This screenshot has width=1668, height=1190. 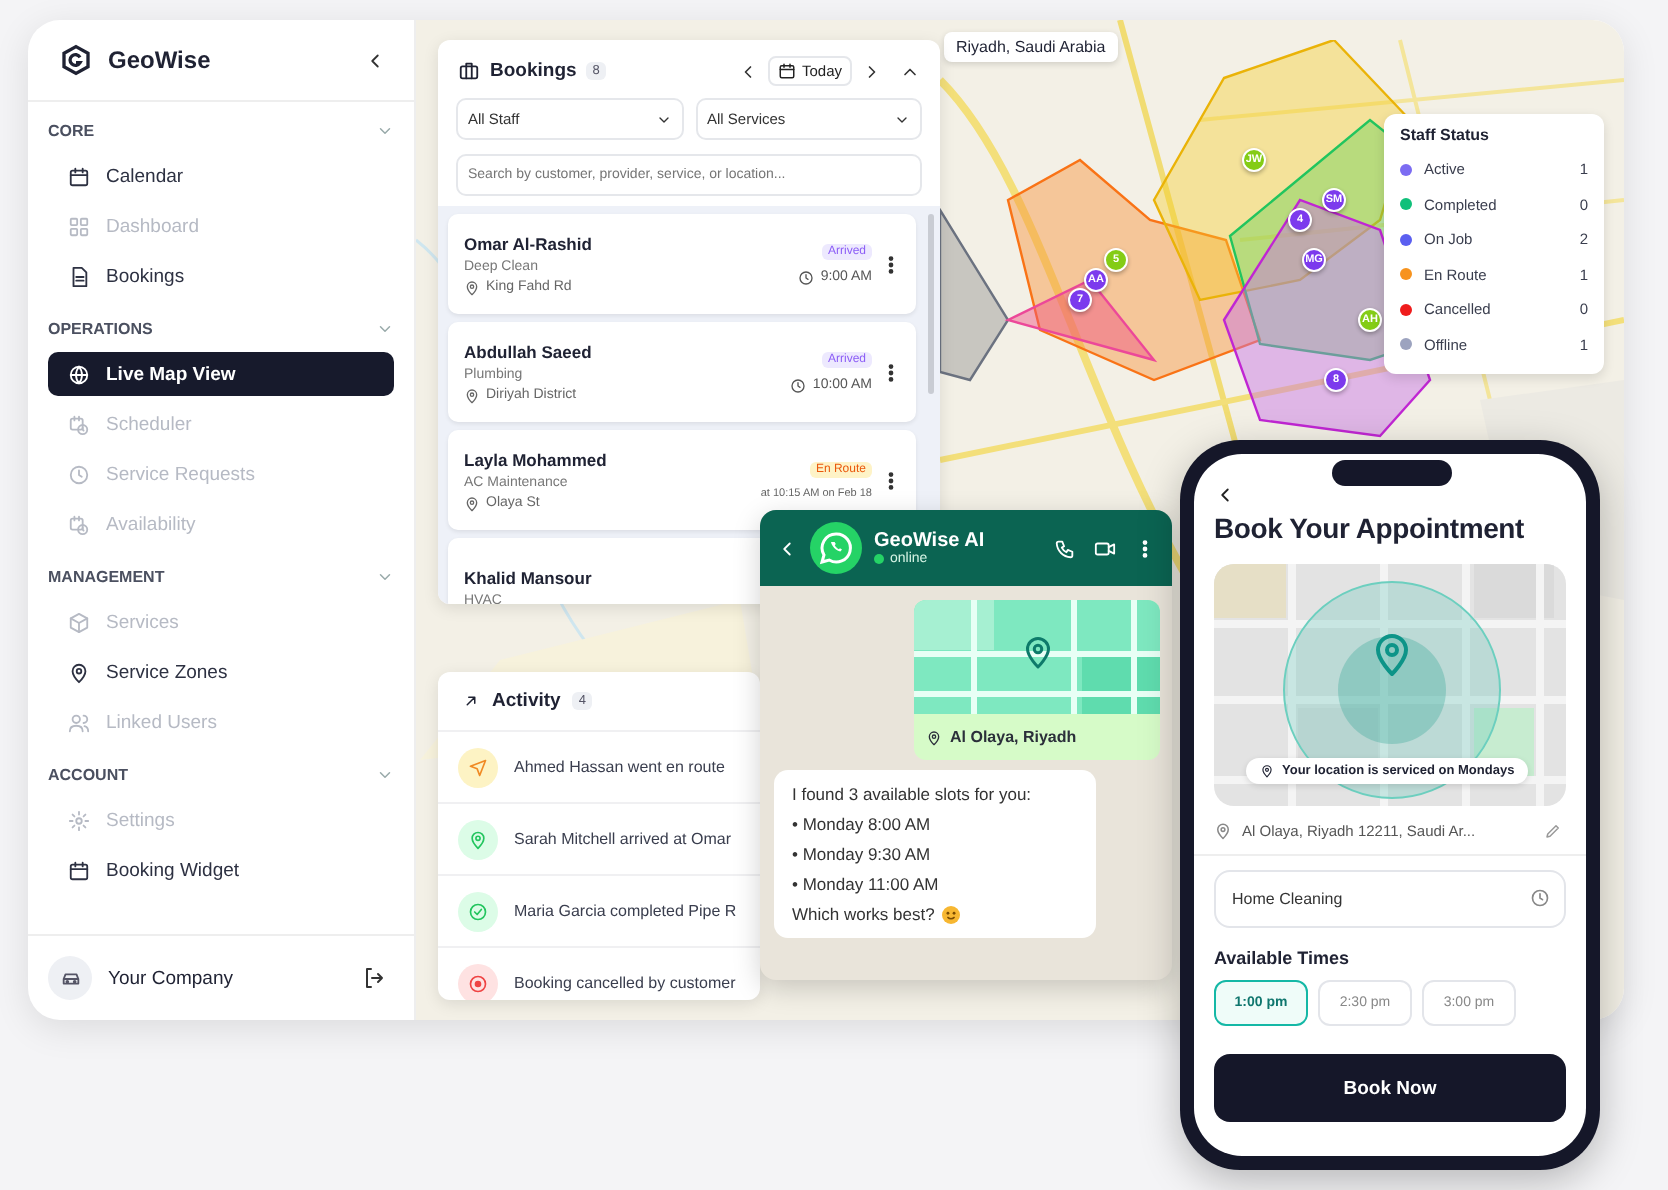 I want to click on pencil-icon, so click(x=1553, y=831).